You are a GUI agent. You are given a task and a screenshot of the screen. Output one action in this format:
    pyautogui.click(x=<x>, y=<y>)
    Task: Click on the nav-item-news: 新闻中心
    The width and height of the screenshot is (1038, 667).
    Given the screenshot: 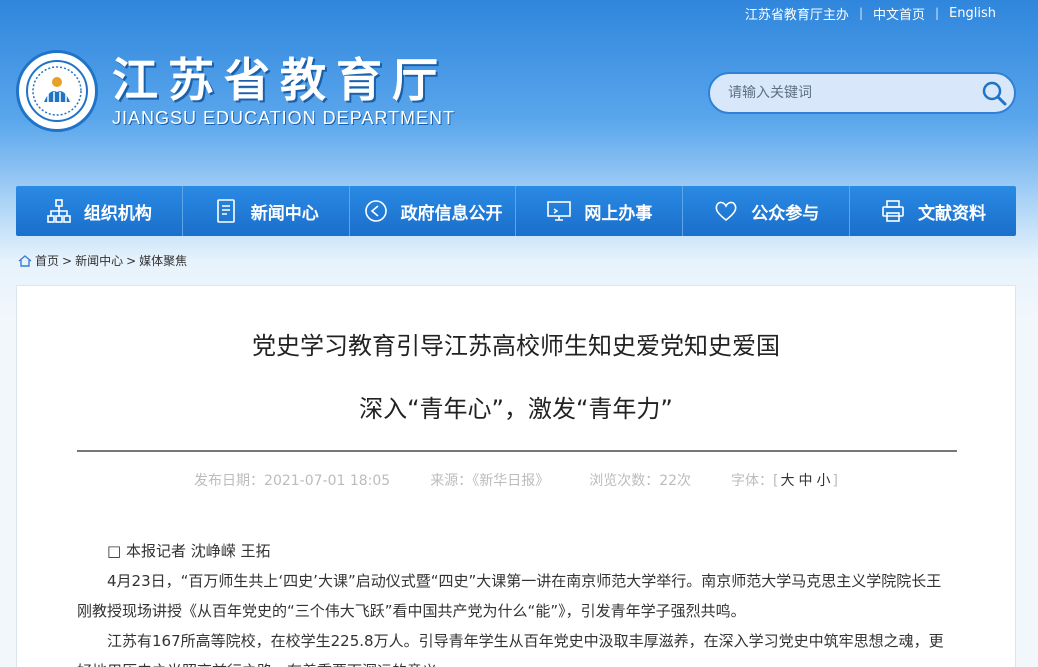 What is the action you would take?
    pyautogui.click(x=266, y=211)
    